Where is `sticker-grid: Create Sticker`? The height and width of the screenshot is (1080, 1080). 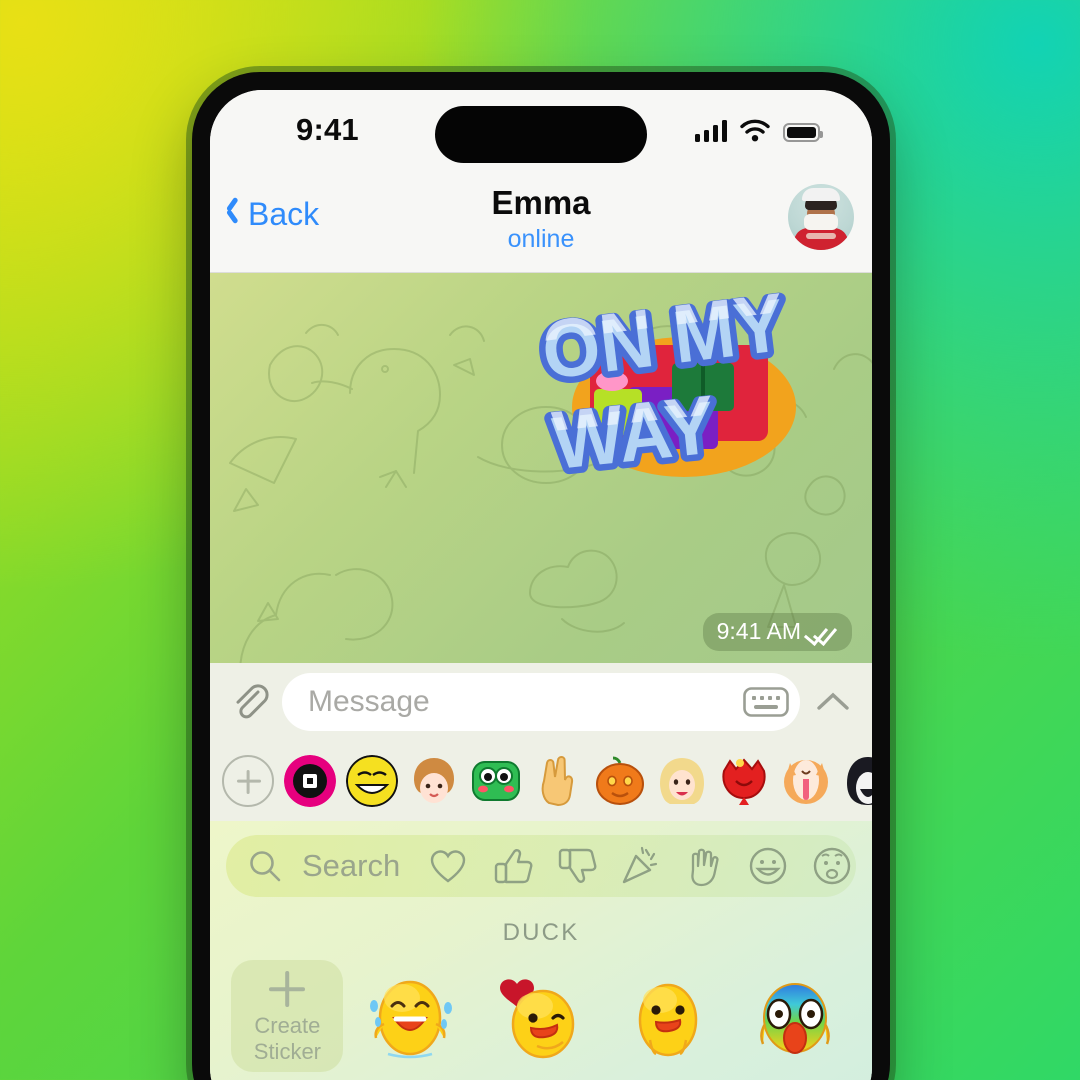
sticker-grid: Create Sticker is located at coordinates (541, 1018).